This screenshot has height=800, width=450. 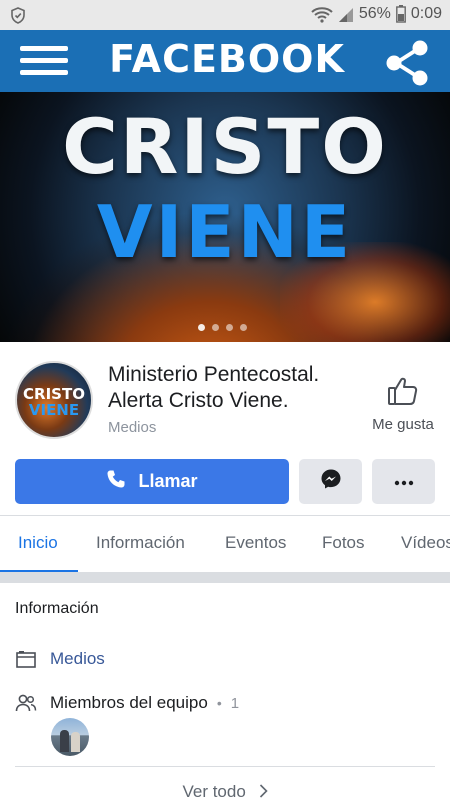 I want to click on cover-text-line2: VIENE, so click(x=225, y=232).